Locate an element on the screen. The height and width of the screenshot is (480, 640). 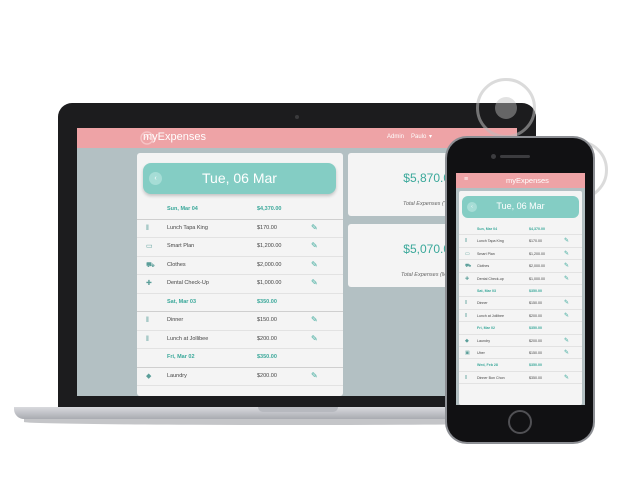
home-button is located at coordinates (520, 422).